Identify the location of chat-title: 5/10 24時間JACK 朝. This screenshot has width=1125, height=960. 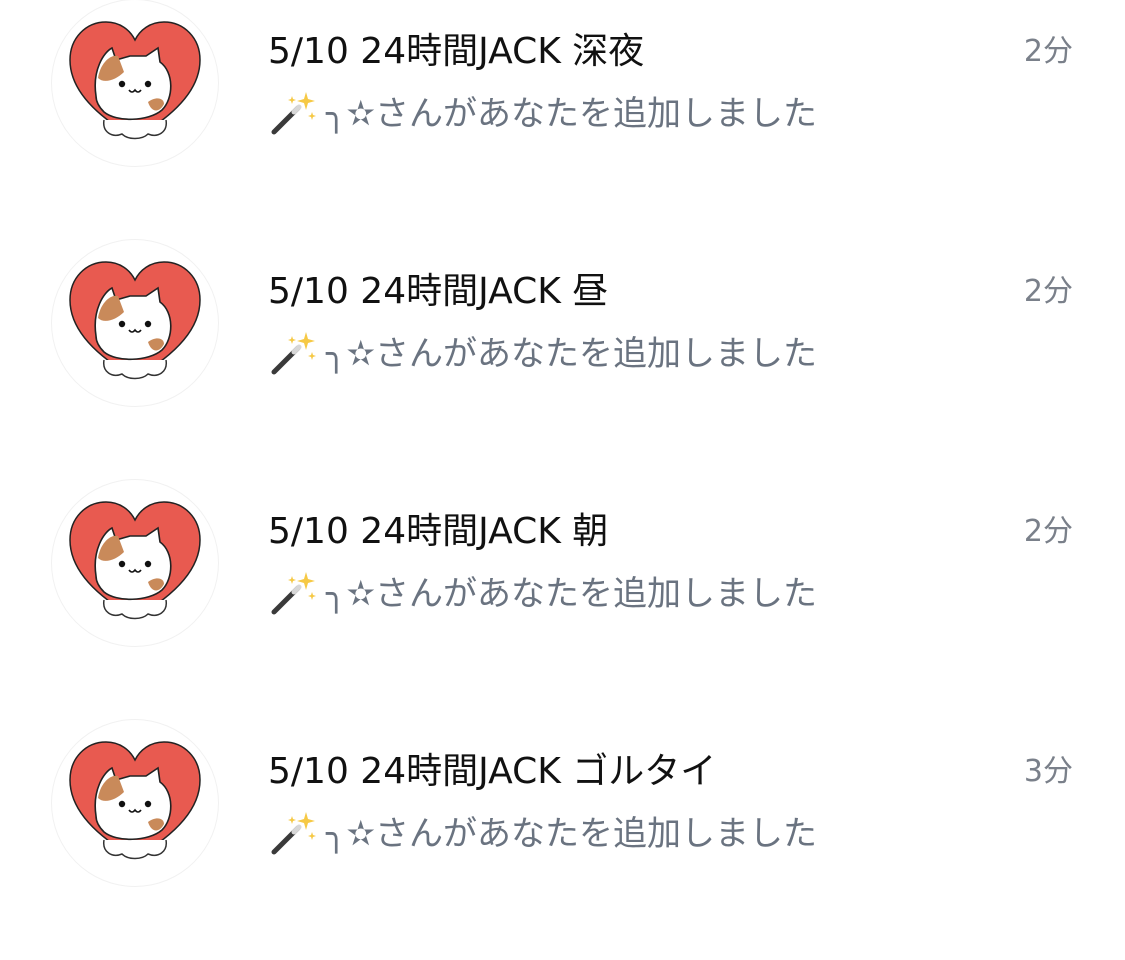
(438, 531).